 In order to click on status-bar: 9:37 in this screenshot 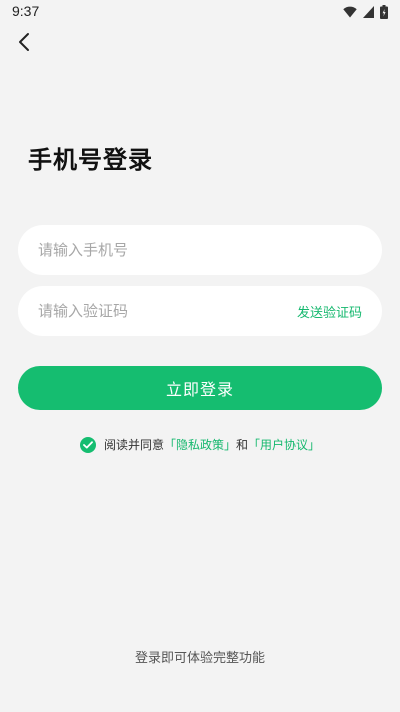, I will do `click(200, 12)`.